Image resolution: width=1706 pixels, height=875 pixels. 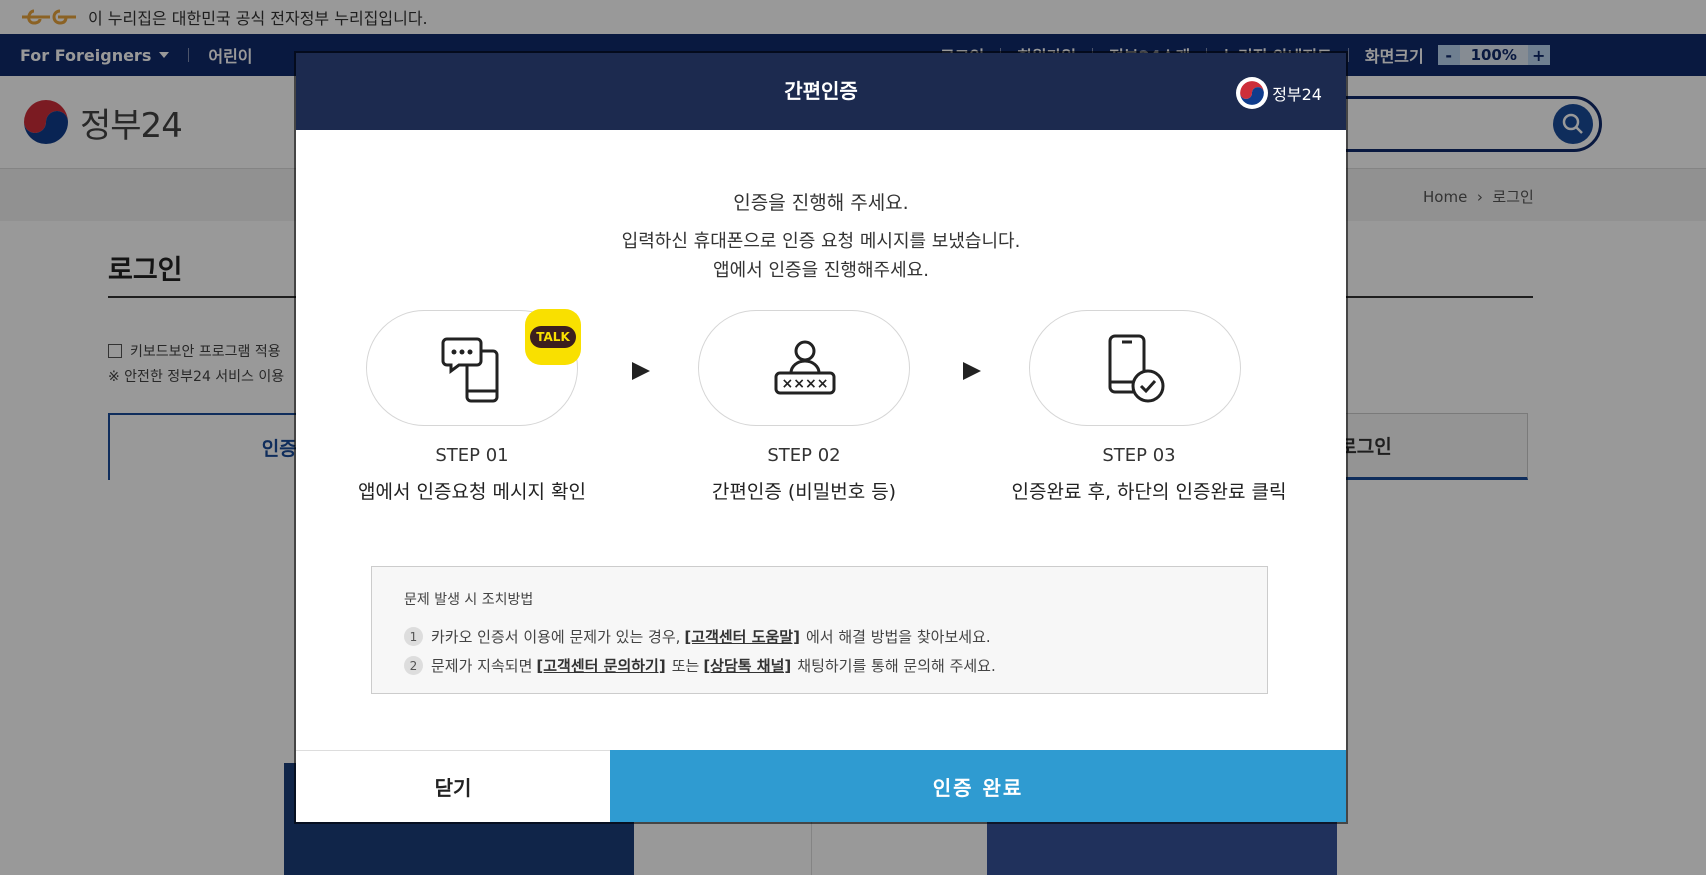 I want to click on help-text: 문제가 지속되면, so click(x=482, y=666).